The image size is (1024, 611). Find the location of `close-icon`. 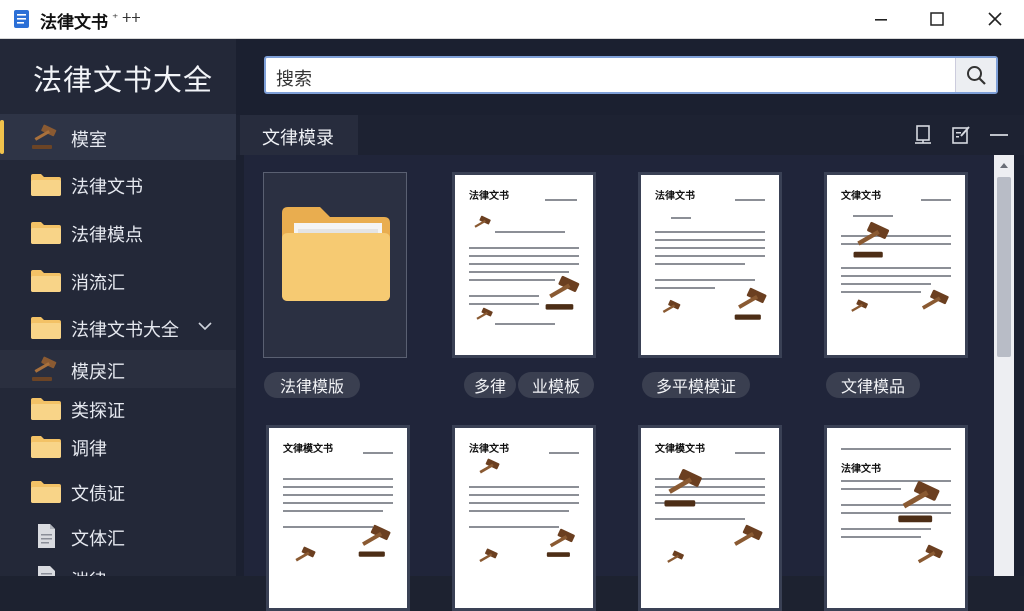

close-icon is located at coordinates (995, 19).